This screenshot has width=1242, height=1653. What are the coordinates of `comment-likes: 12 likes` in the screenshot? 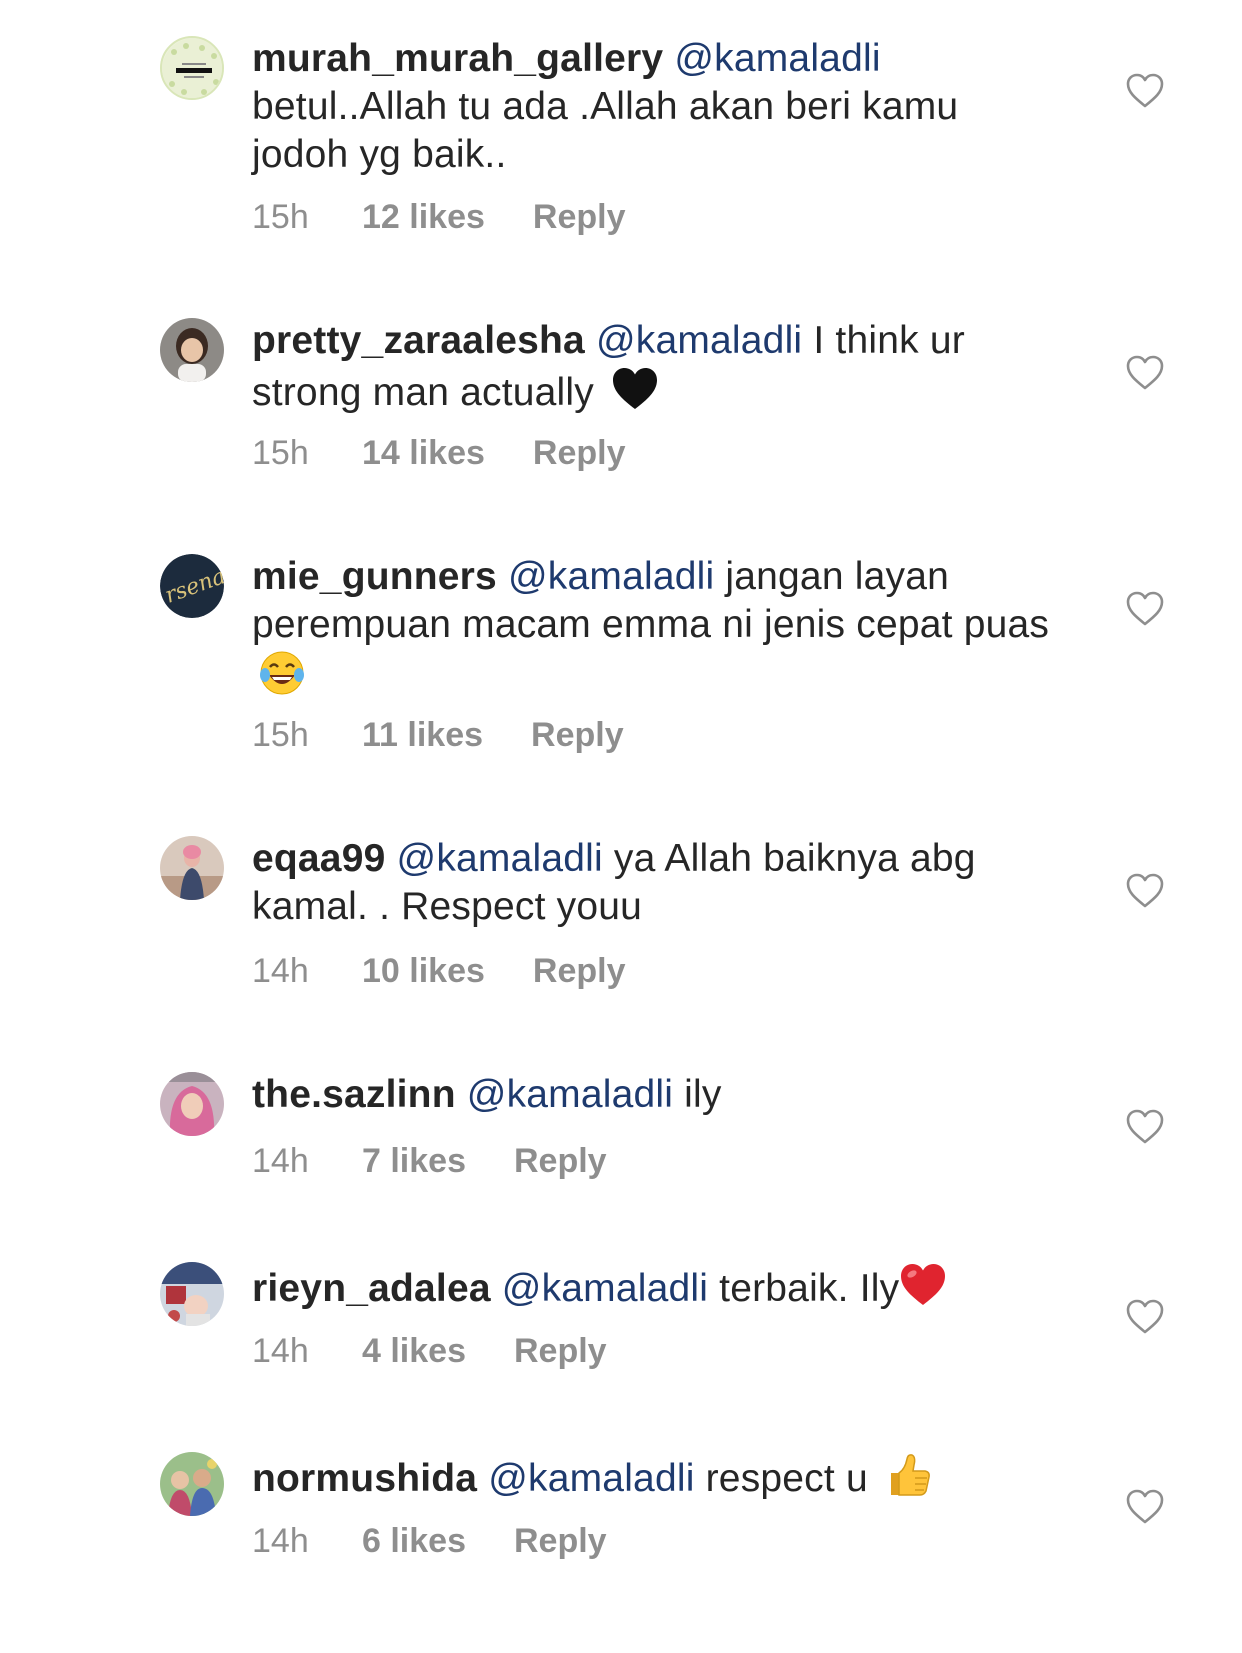 It's located at (423, 217).